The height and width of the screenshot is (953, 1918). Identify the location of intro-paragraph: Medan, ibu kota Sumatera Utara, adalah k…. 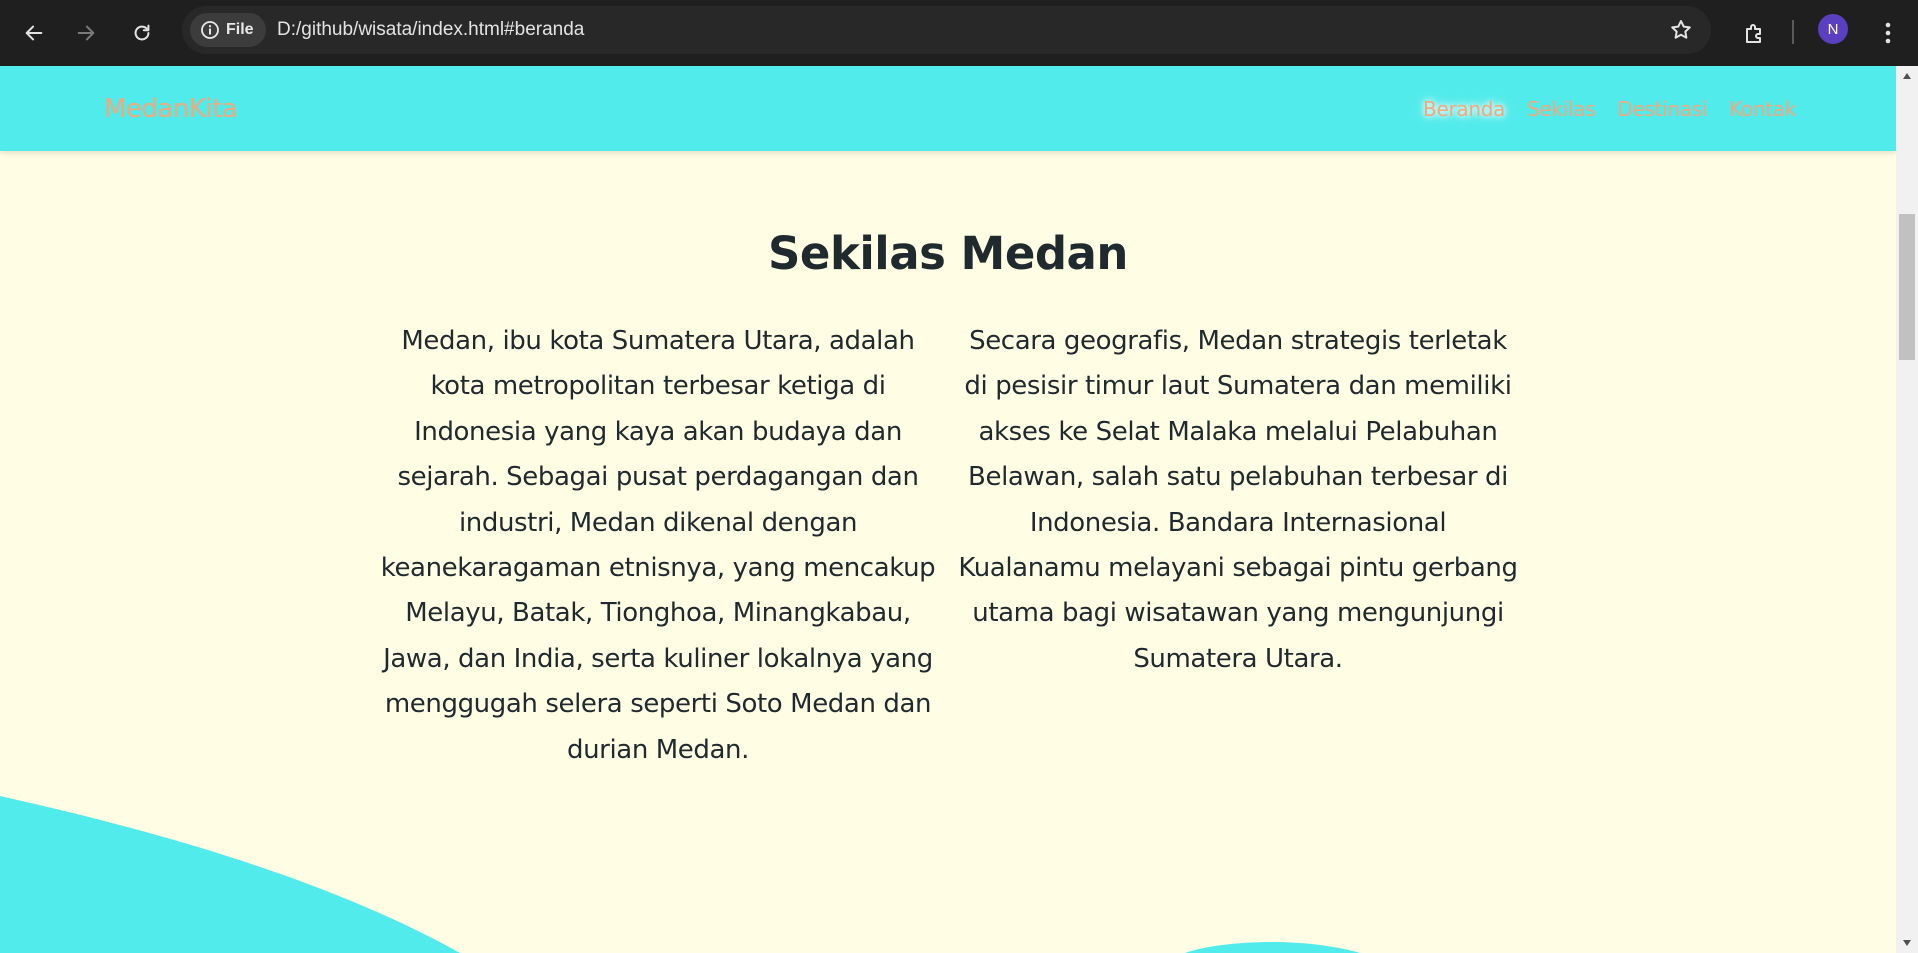
(658, 545).